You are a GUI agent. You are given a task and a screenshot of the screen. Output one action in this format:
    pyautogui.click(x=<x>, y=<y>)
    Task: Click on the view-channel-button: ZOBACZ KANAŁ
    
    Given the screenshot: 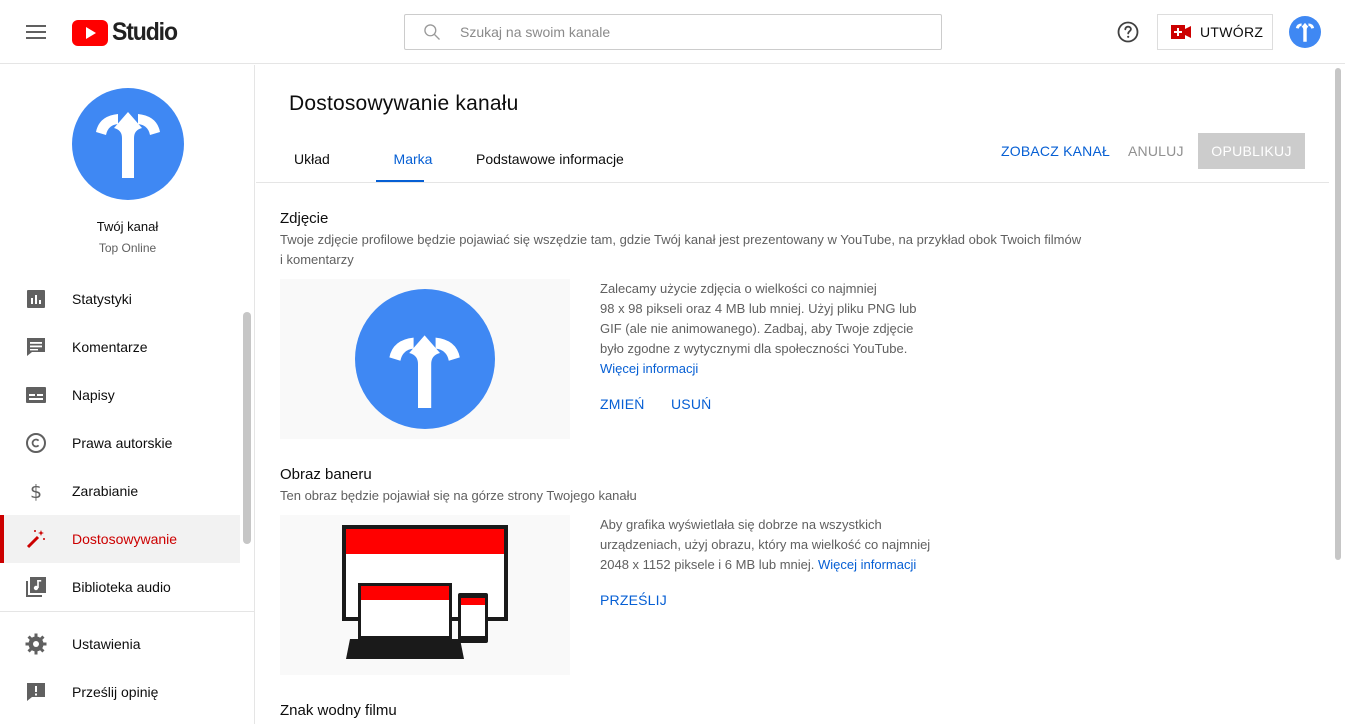 What is the action you would take?
    pyautogui.click(x=1055, y=151)
    